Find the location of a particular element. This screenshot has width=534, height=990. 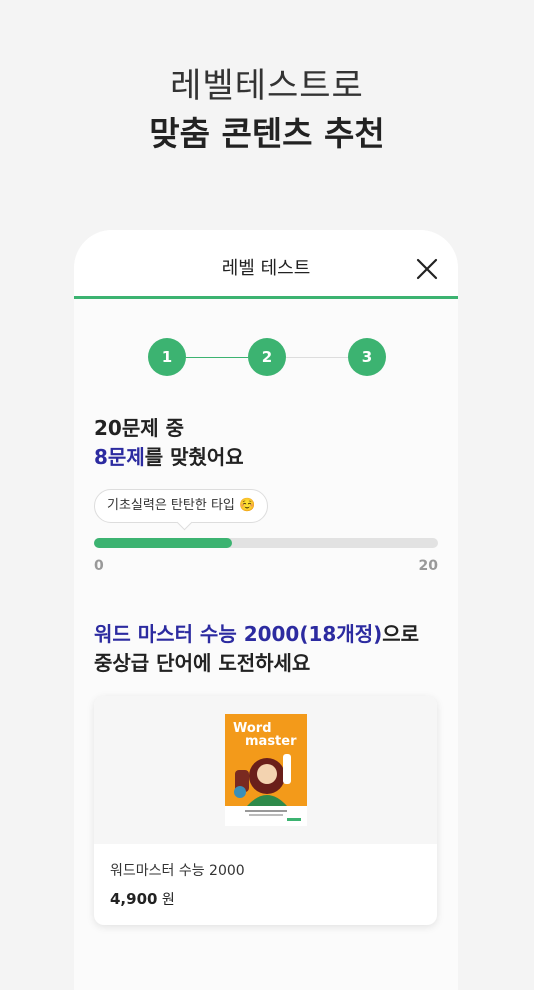

headline-line1: 레벨테스트로 is located at coordinates (267, 86).